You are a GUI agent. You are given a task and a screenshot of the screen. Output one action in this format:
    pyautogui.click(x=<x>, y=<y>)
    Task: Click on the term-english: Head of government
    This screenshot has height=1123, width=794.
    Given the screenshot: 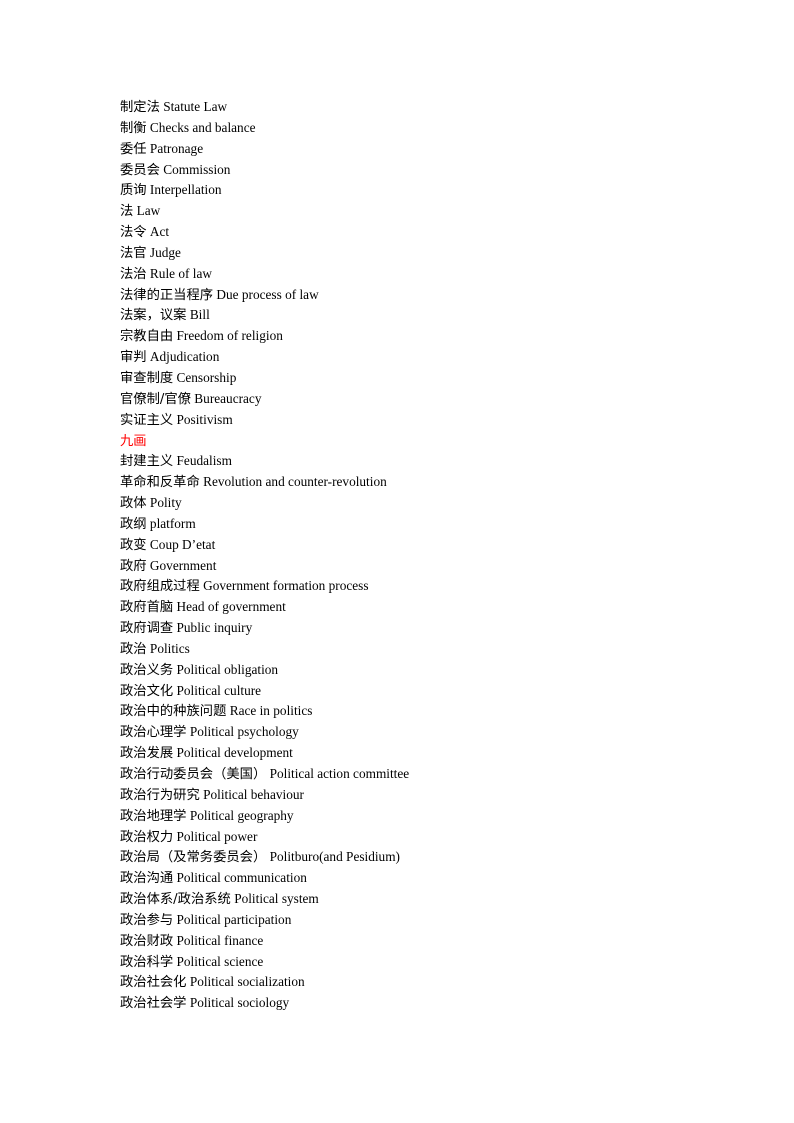 What is the action you would take?
    pyautogui.click(x=231, y=607)
    